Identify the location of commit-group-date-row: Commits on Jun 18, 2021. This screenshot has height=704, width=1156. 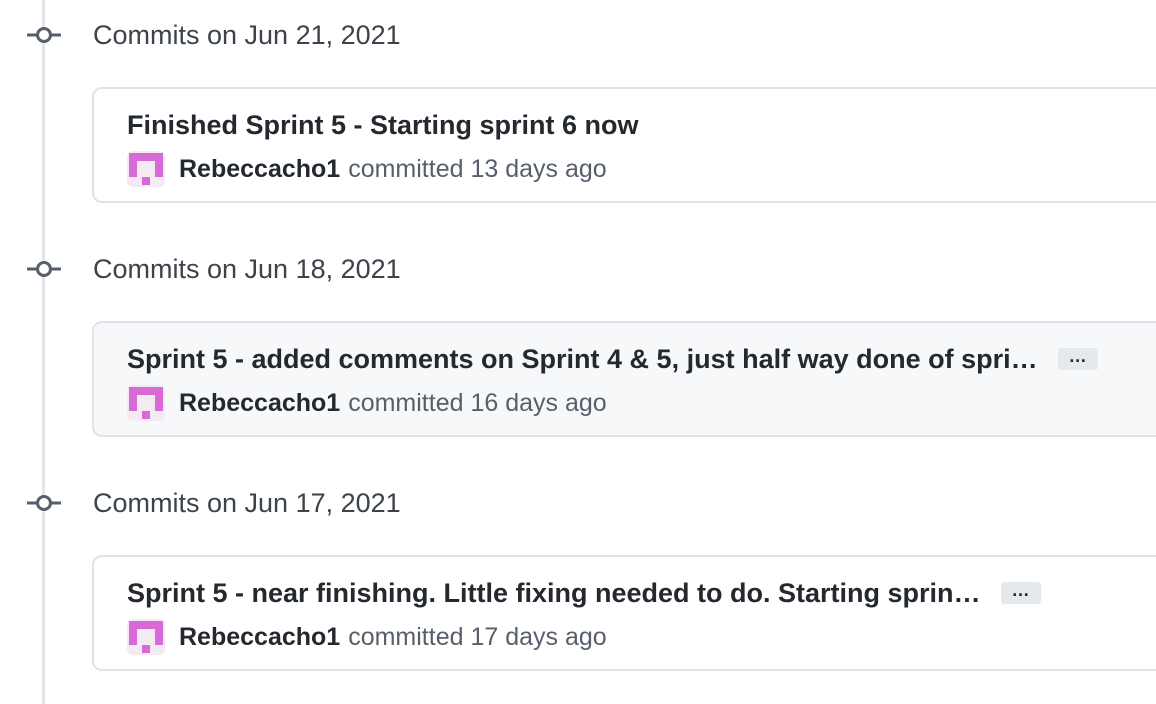
(578, 269).